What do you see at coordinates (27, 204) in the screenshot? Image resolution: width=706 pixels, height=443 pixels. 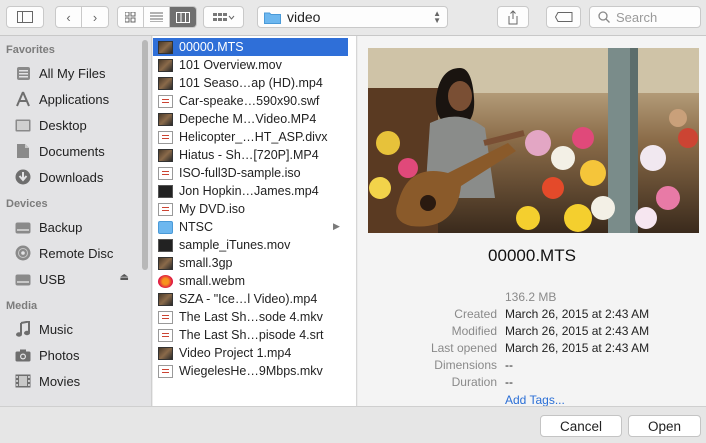 I see `sidebar-section-devices: Devices` at bounding box center [27, 204].